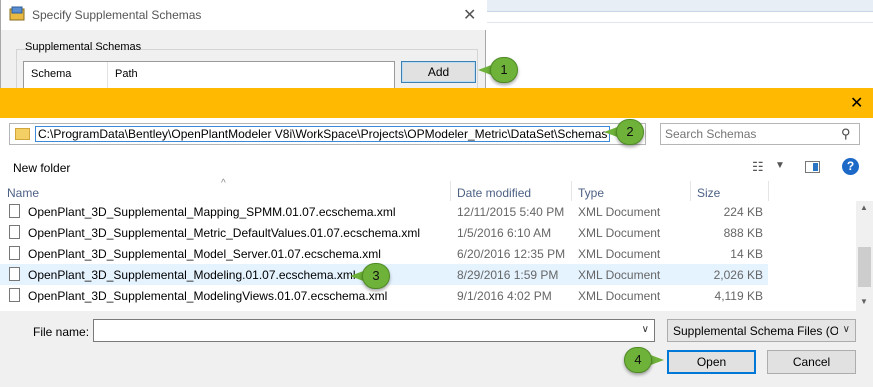 This screenshot has height=387, width=873. I want to click on toolbar: New folder ☷ ▼ ?, so click(436, 166).